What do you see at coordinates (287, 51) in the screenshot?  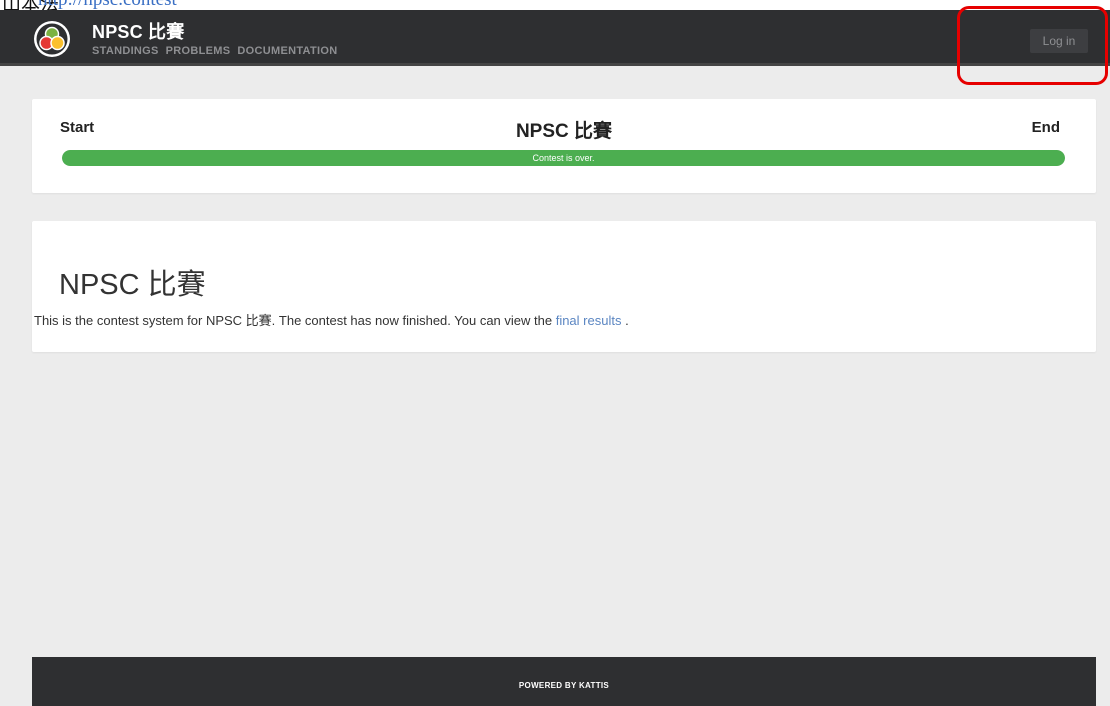 I see `nav-documentation-link: DOCUMENTATION` at bounding box center [287, 51].